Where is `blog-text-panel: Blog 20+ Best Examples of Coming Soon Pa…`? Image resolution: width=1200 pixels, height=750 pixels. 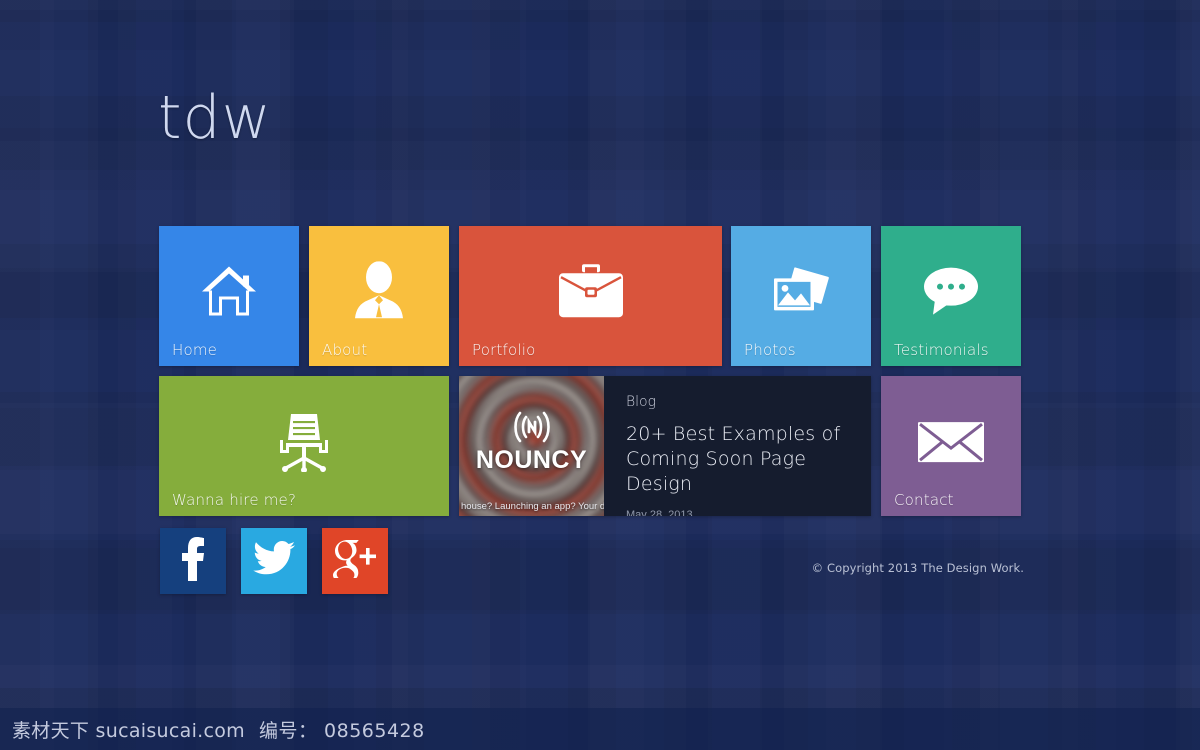 blog-text-panel: Blog 20+ Best Examples of Coming Soon Pa… is located at coordinates (737, 446).